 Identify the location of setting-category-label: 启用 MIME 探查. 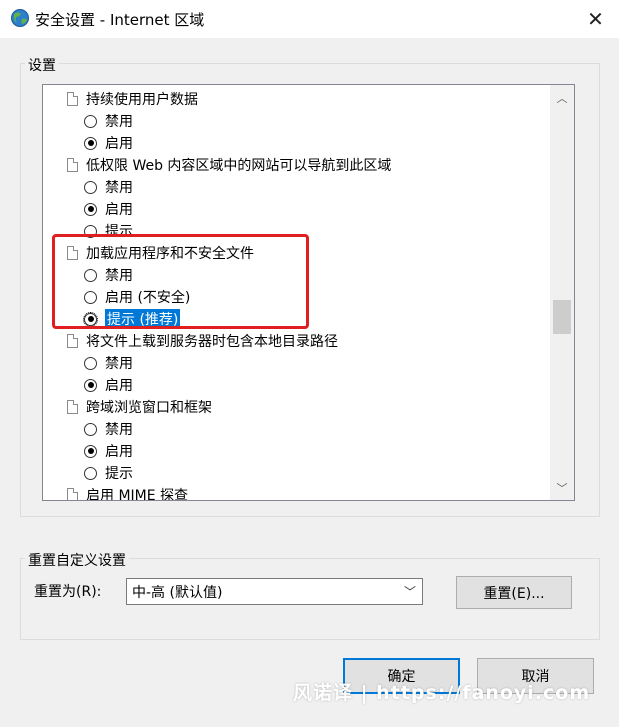
(137, 494).